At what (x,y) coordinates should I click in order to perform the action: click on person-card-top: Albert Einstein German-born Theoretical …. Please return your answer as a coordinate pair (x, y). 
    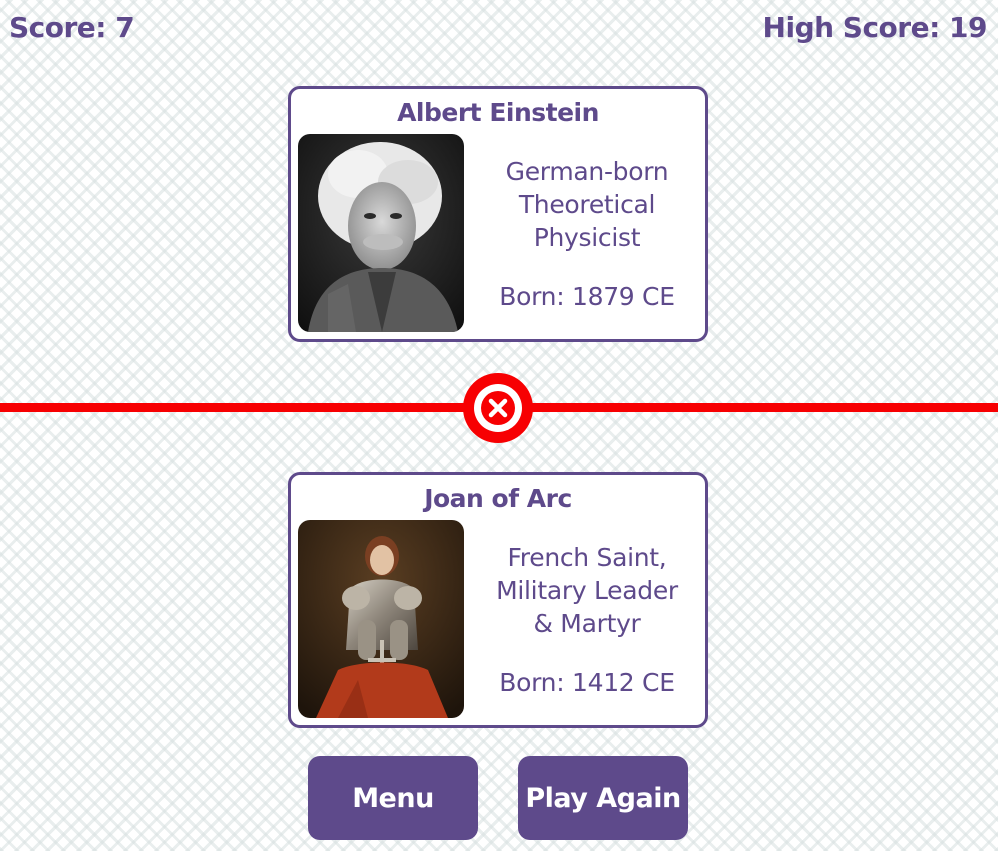
    Looking at the image, I should click on (498, 214).